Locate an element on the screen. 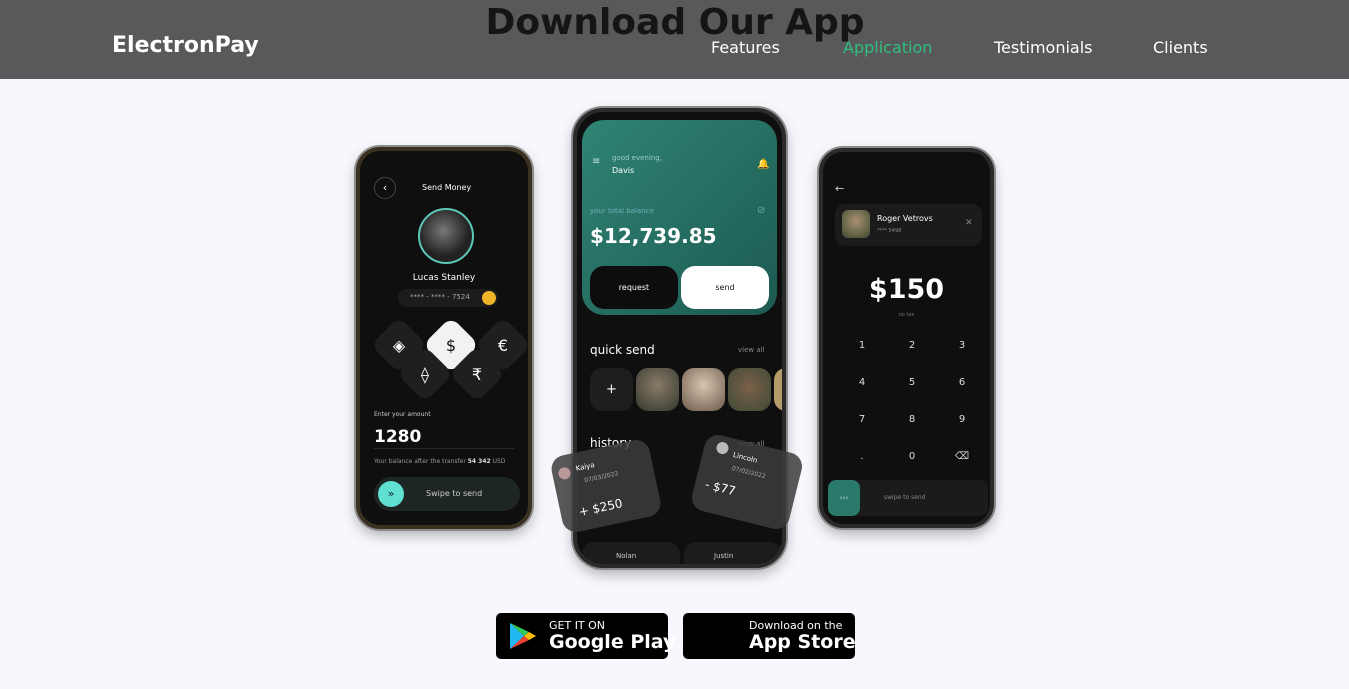 The width and height of the screenshot is (1349, 689). balance-label: your total balance is located at coordinates (622, 211).